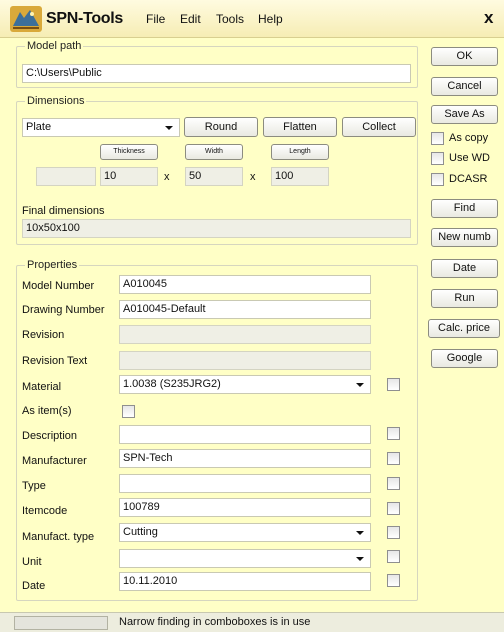 This screenshot has height=632, width=504. I want to click on manufact-type-label: Manufact. type, so click(58, 537).